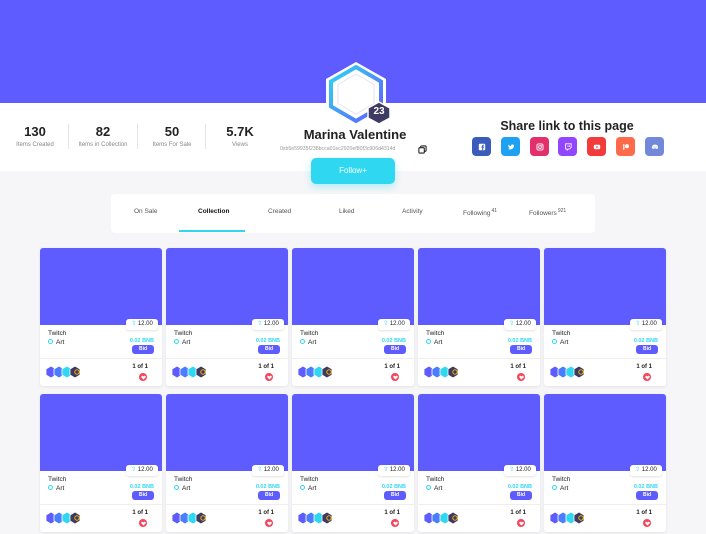  What do you see at coordinates (477, 213) in the screenshot?
I see `tab-label: Following` at bounding box center [477, 213].